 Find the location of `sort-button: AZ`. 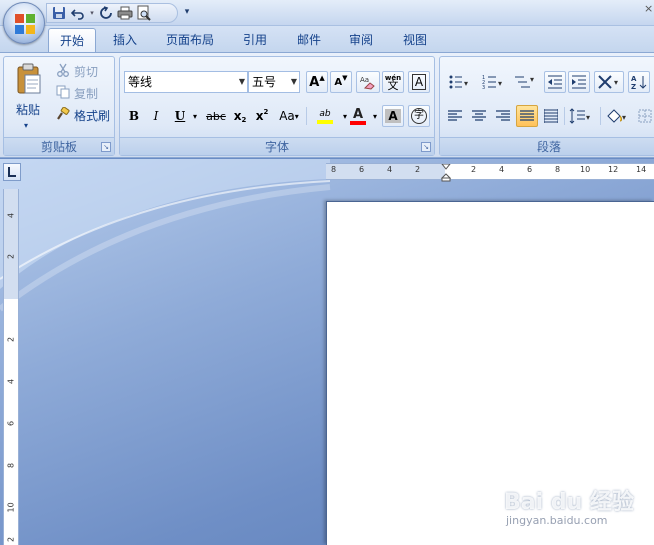

sort-button: AZ is located at coordinates (639, 82).